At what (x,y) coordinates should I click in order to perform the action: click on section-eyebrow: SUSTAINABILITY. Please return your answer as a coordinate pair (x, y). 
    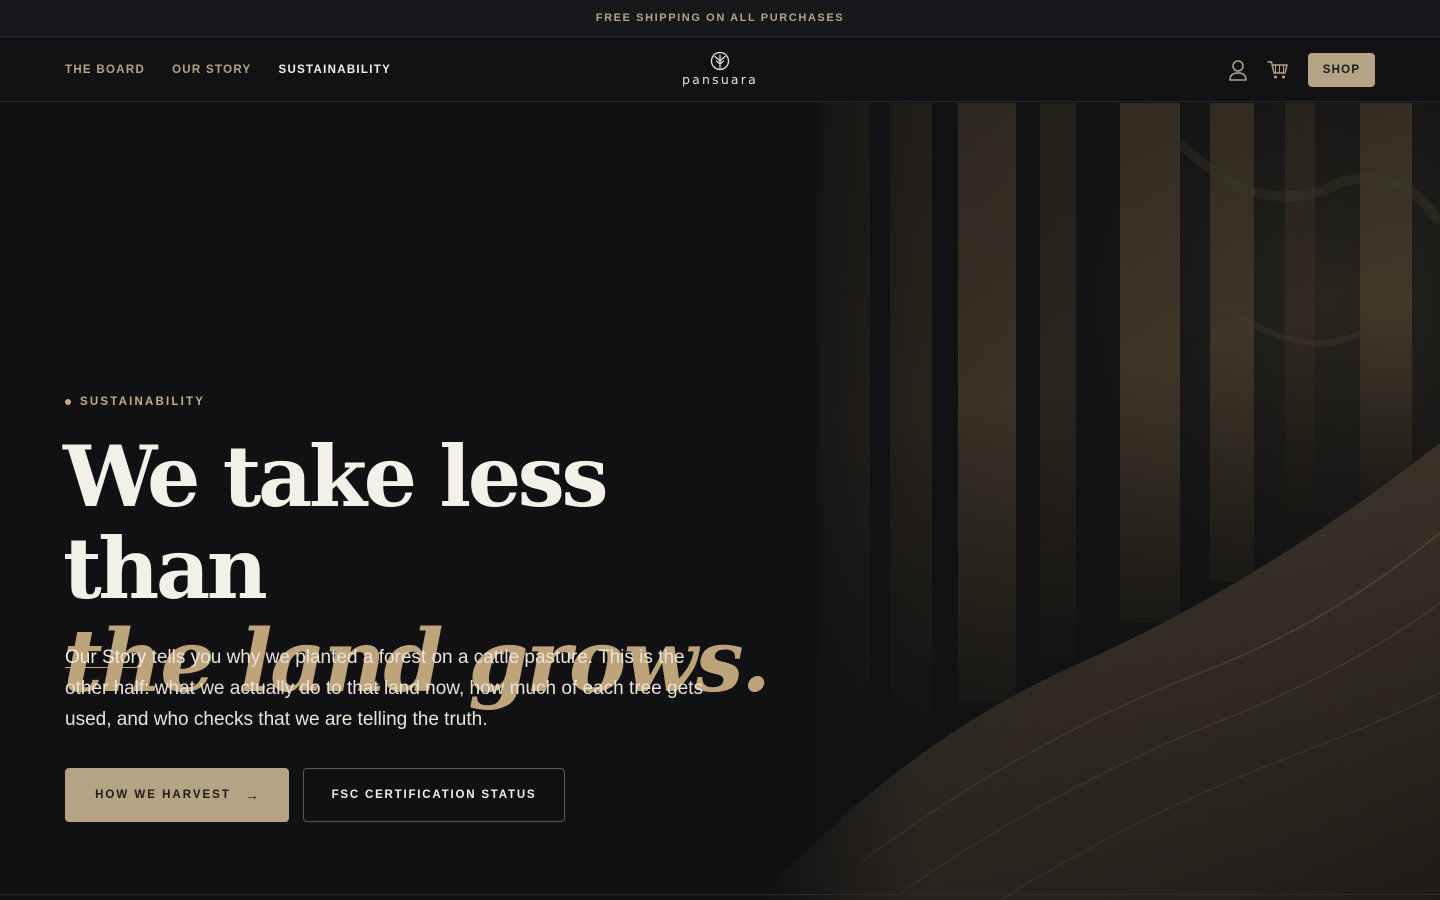
    Looking at the image, I should click on (135, 402).